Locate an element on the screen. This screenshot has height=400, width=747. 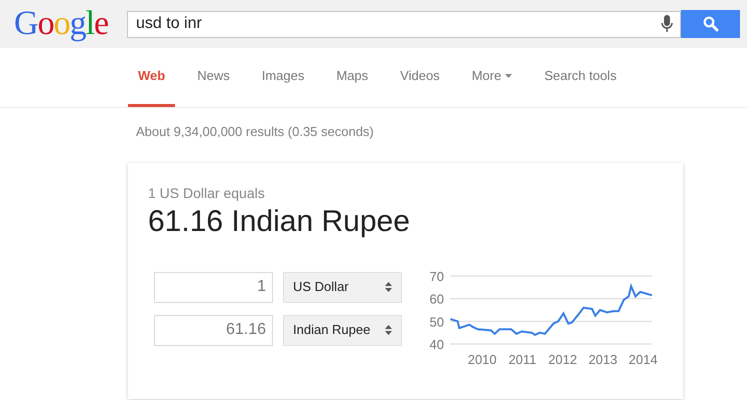
axis-label: 2010 is located at coordinates (482, 359).